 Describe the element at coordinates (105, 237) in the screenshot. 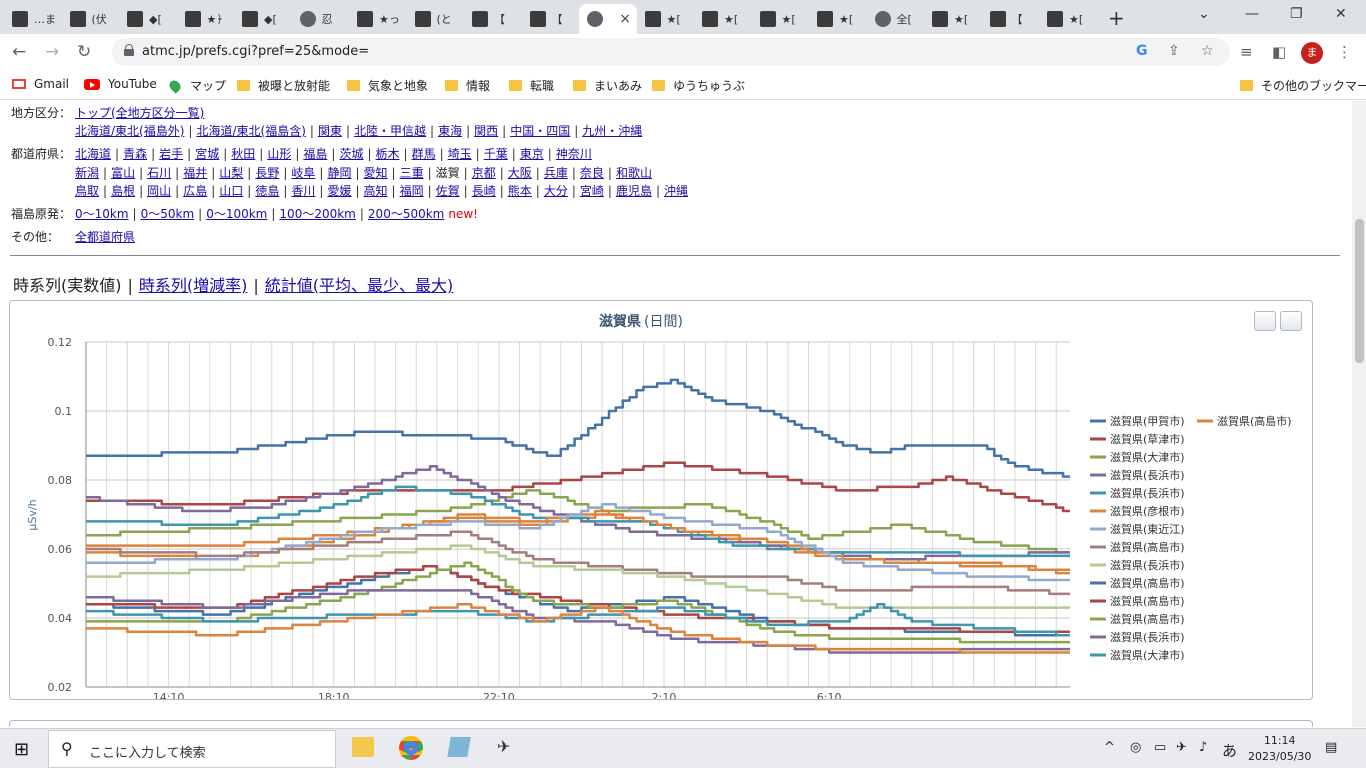

I see `link-all-prefs: 全都道府県` at that location.